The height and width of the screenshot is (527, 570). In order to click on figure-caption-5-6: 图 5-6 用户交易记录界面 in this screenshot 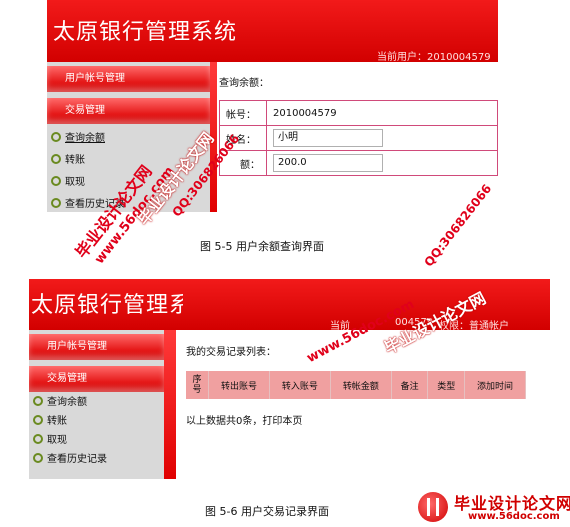, I will do `click(267, 511)`.